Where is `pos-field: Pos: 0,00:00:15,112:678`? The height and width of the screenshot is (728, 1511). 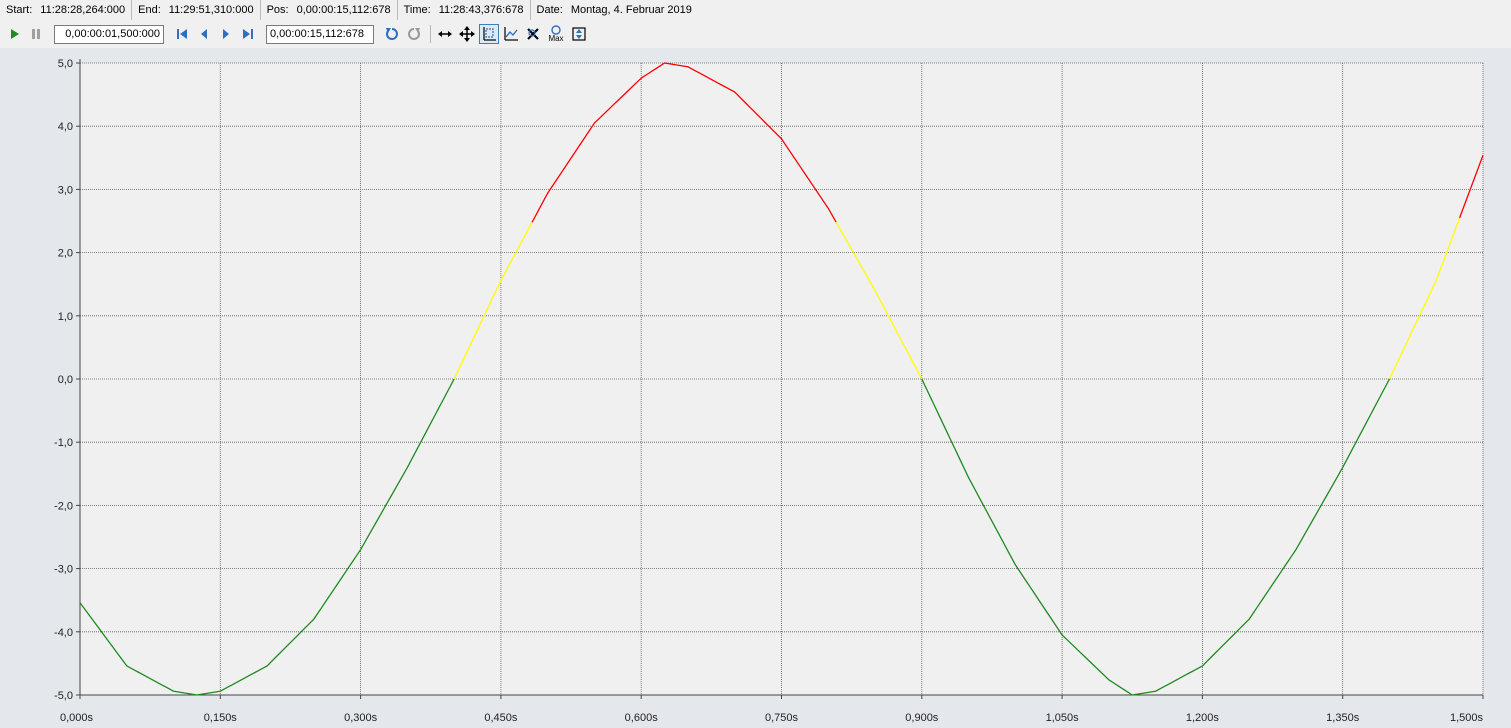
pos-field: Pos: 0,00:00:15,112:678 is located at coordinates (329, 10).